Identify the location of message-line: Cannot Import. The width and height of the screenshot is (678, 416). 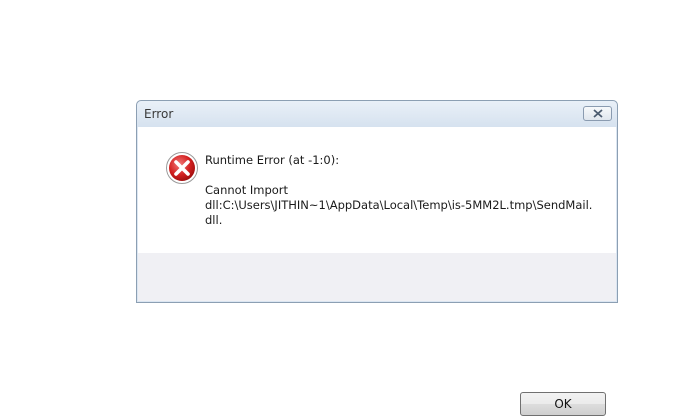
(247, 190).